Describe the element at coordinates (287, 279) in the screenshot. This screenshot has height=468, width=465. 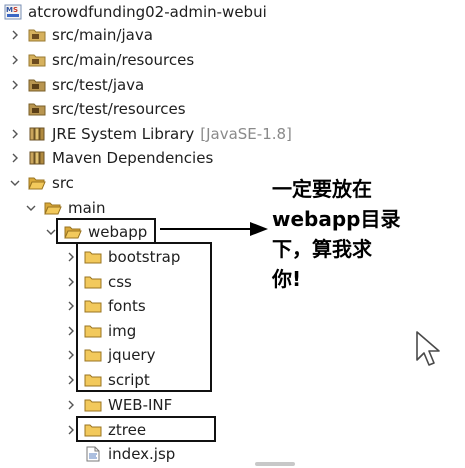
I see `annotation-line: 你!` at that location.